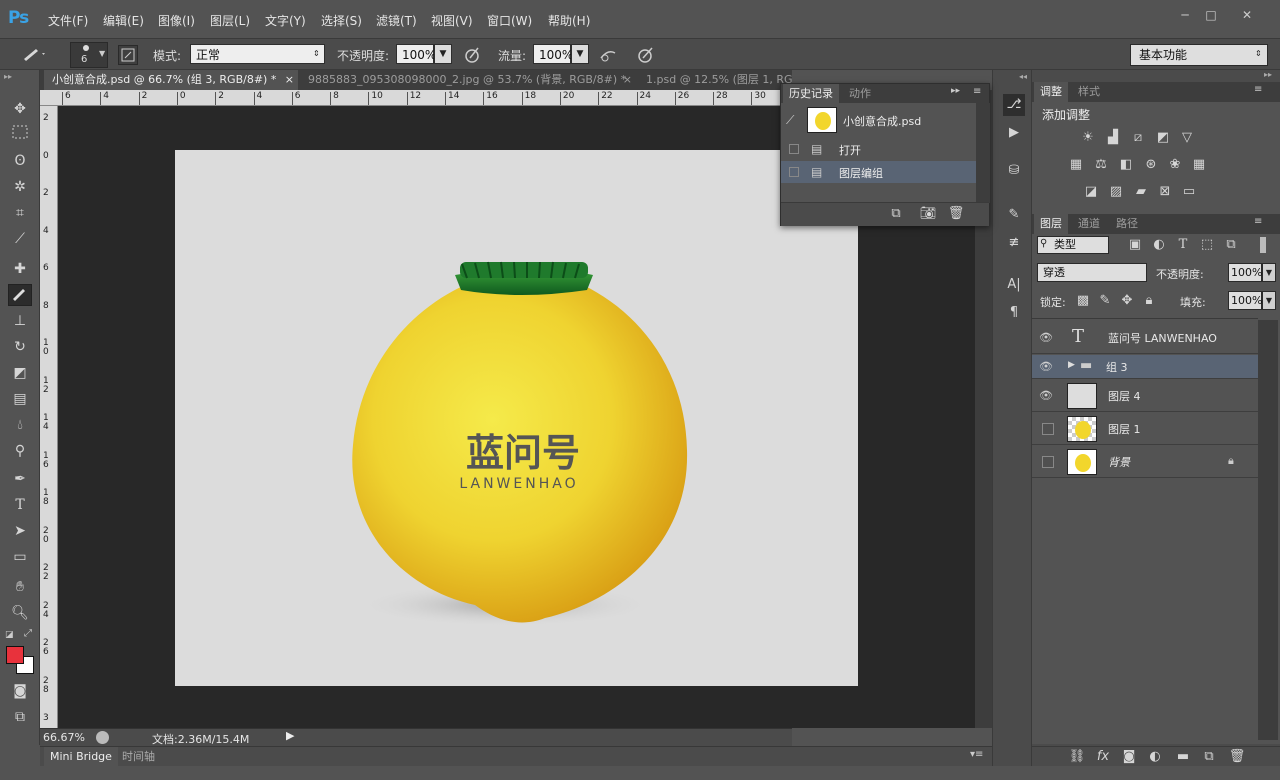 This screenshot has height=780, width=1280. Describe the element at coordinates (1245, 272) in the screenshot. I see `layer-opacity-input: 100%` at that location.